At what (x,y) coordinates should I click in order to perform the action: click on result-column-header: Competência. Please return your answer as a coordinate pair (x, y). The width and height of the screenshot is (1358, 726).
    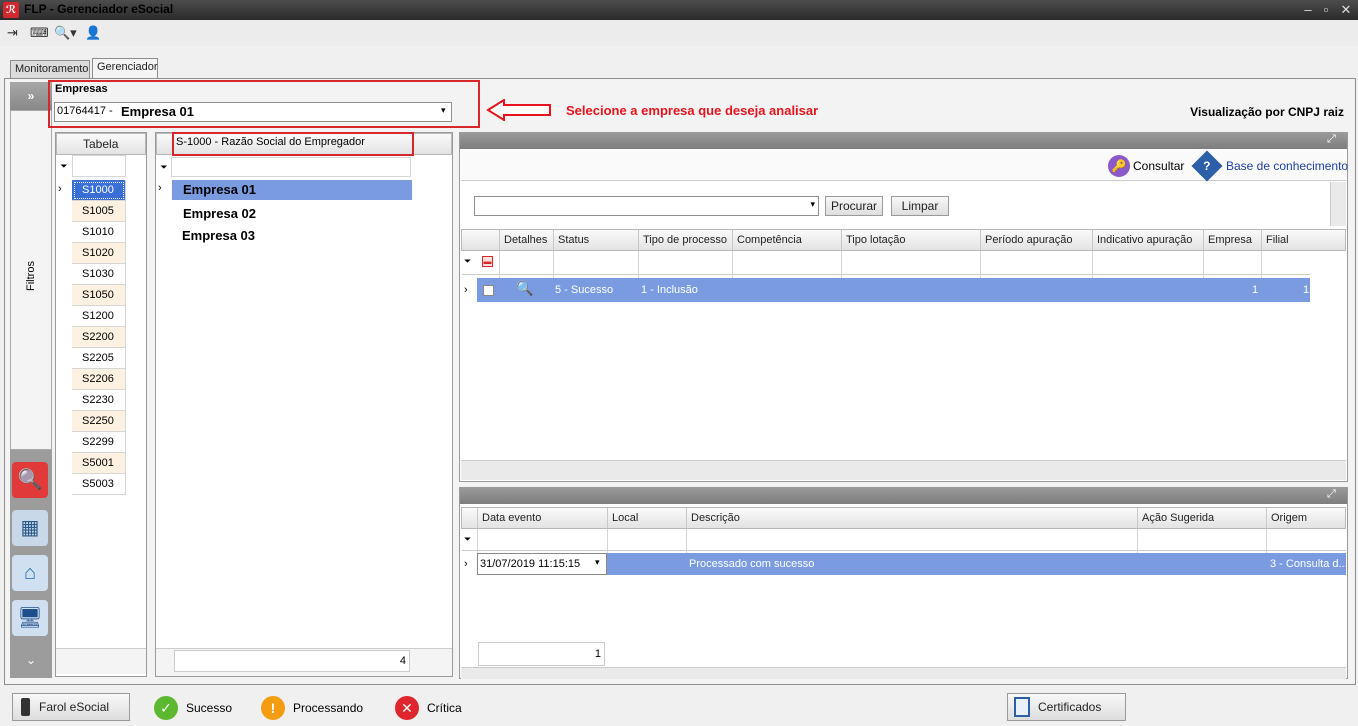
    Looking at the image, I should click on (786, 240).